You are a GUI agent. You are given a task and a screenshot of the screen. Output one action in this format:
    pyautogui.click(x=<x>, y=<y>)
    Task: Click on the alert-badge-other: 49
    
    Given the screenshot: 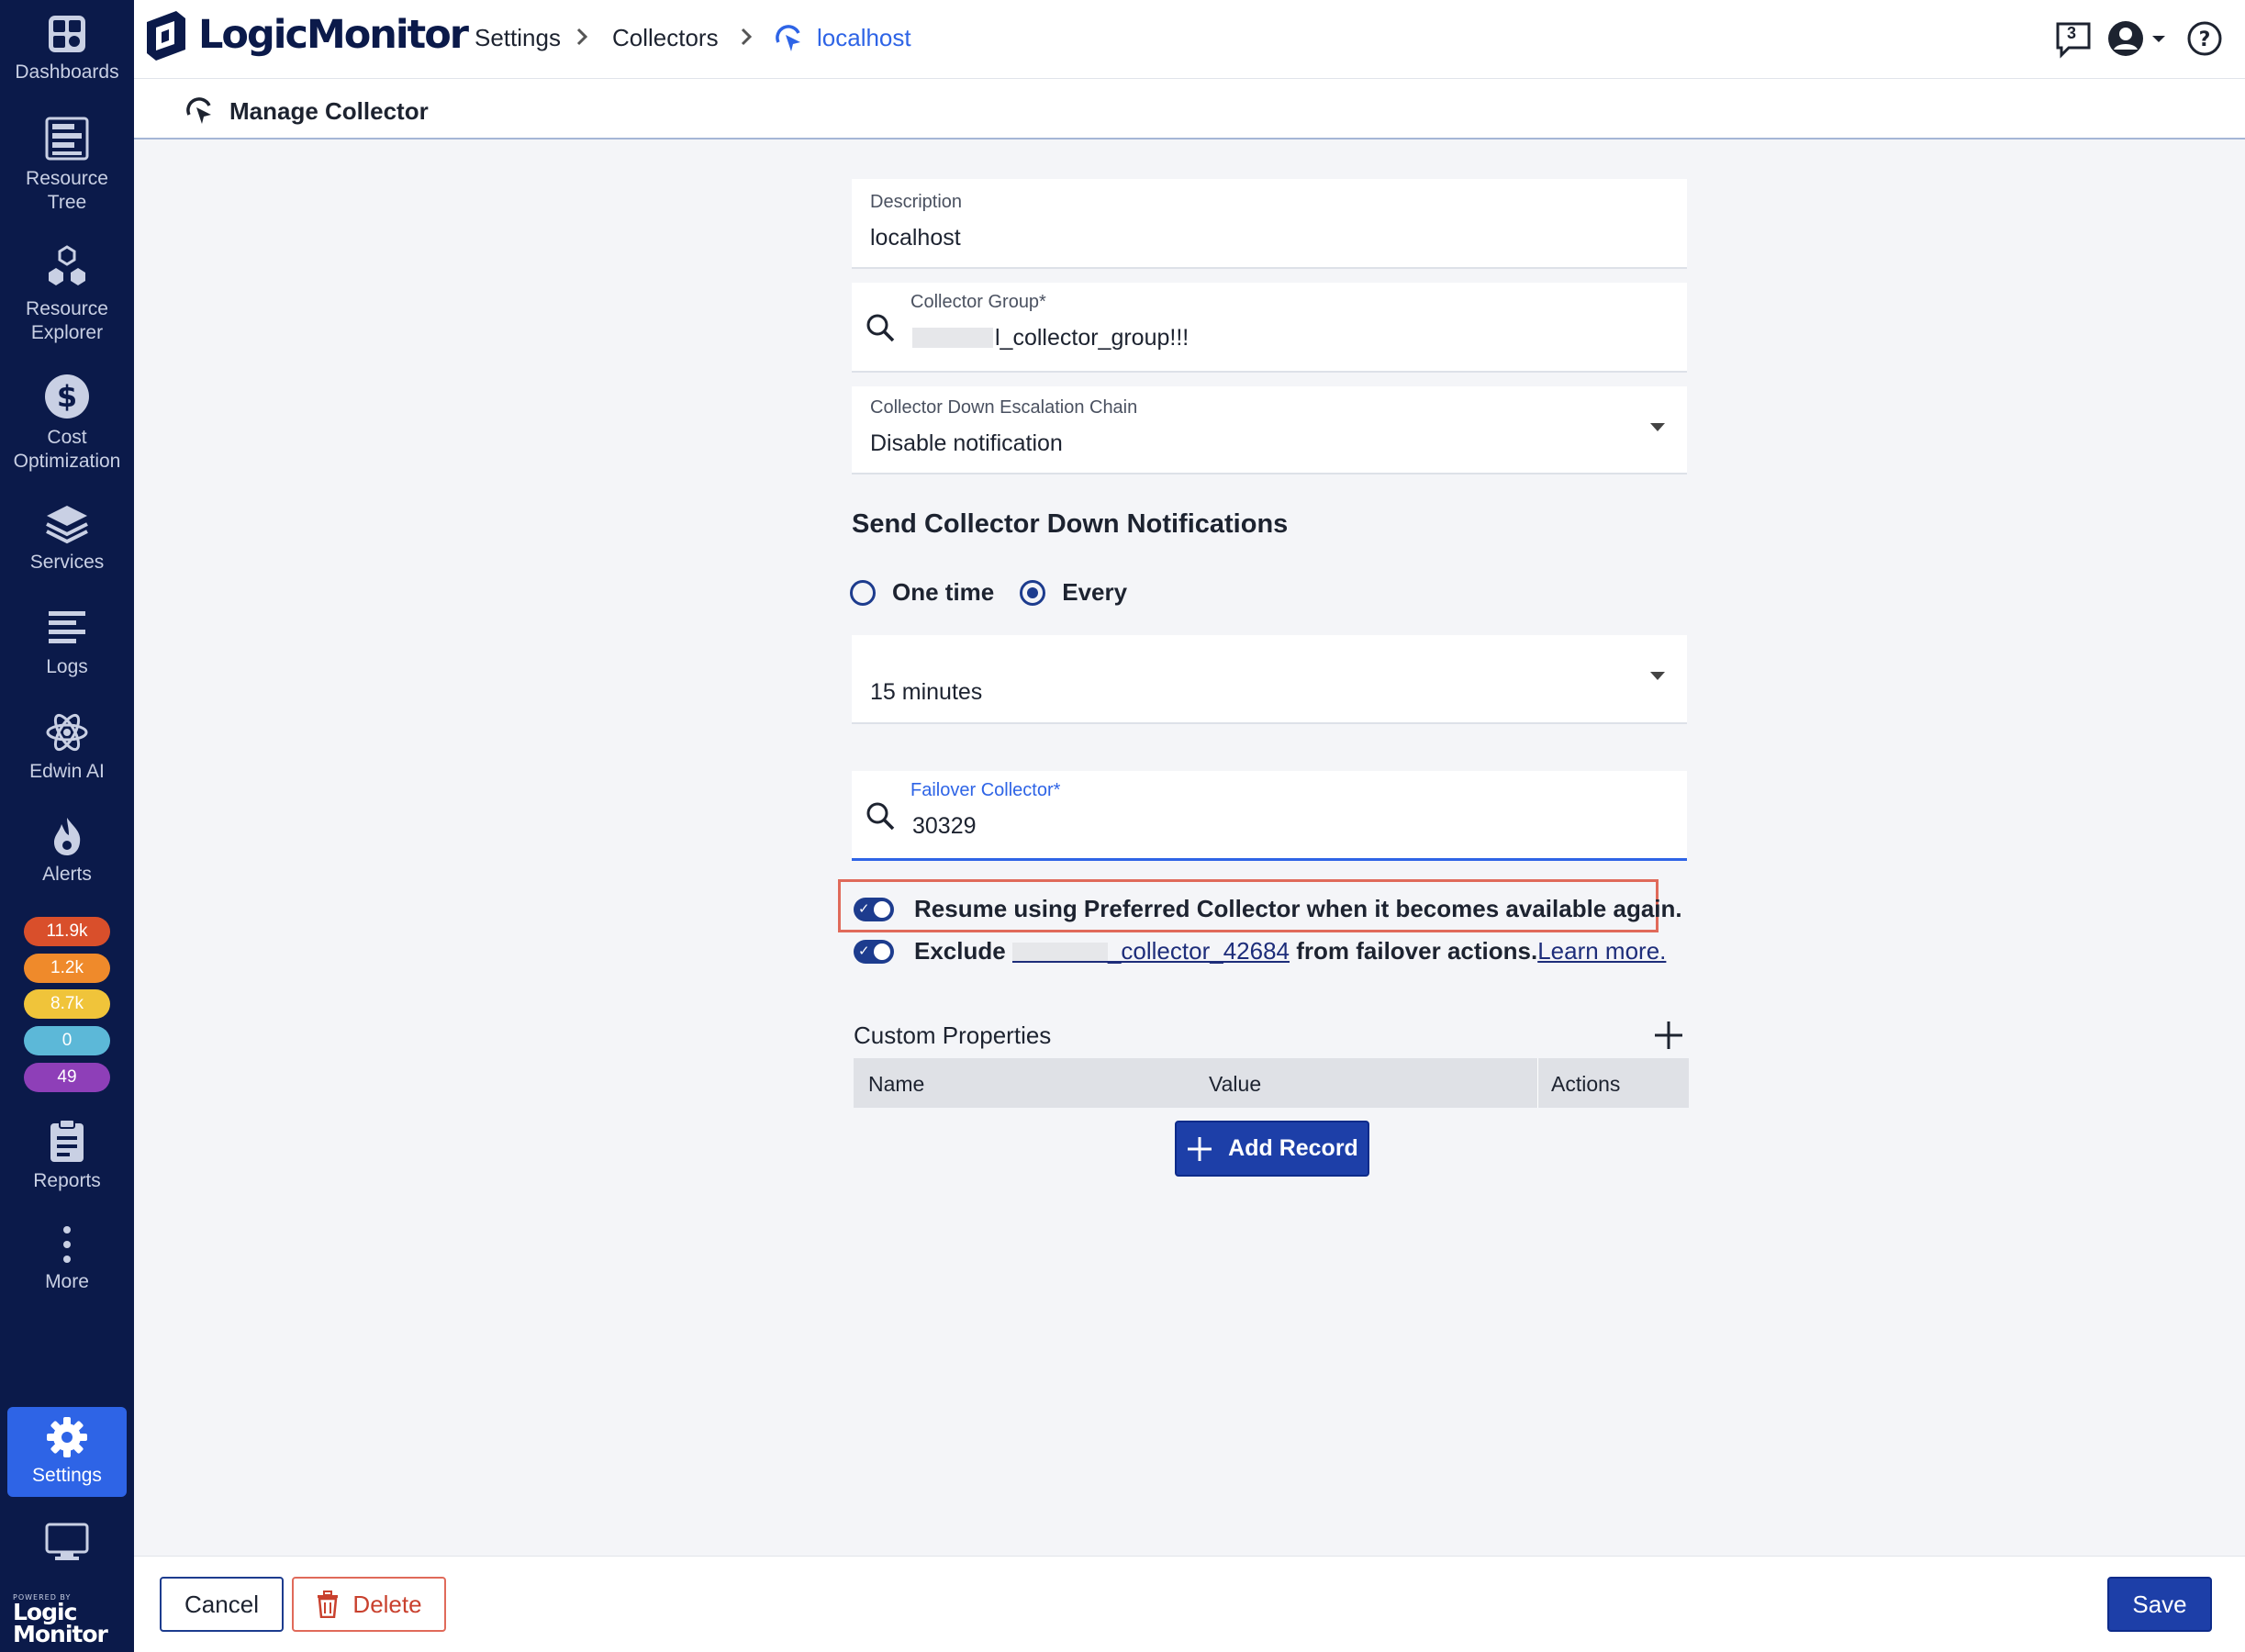 What is the action you would take?
    pyautogui.click(x=67, y=1077)
    